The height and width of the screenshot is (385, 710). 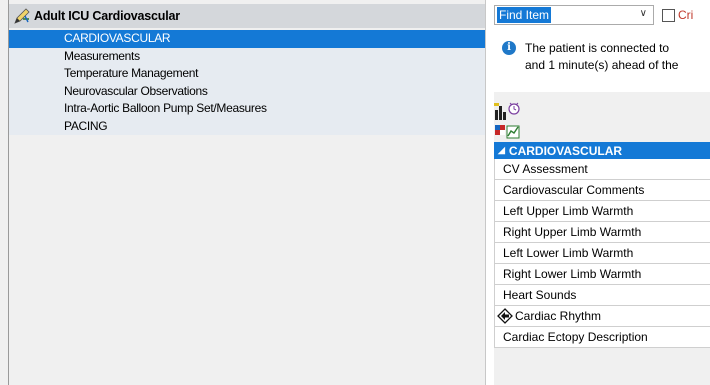 What do you see at coordinates (668, 15) in the screenshot?
I see `critical-checkbox` at bounding box center [668, 15].